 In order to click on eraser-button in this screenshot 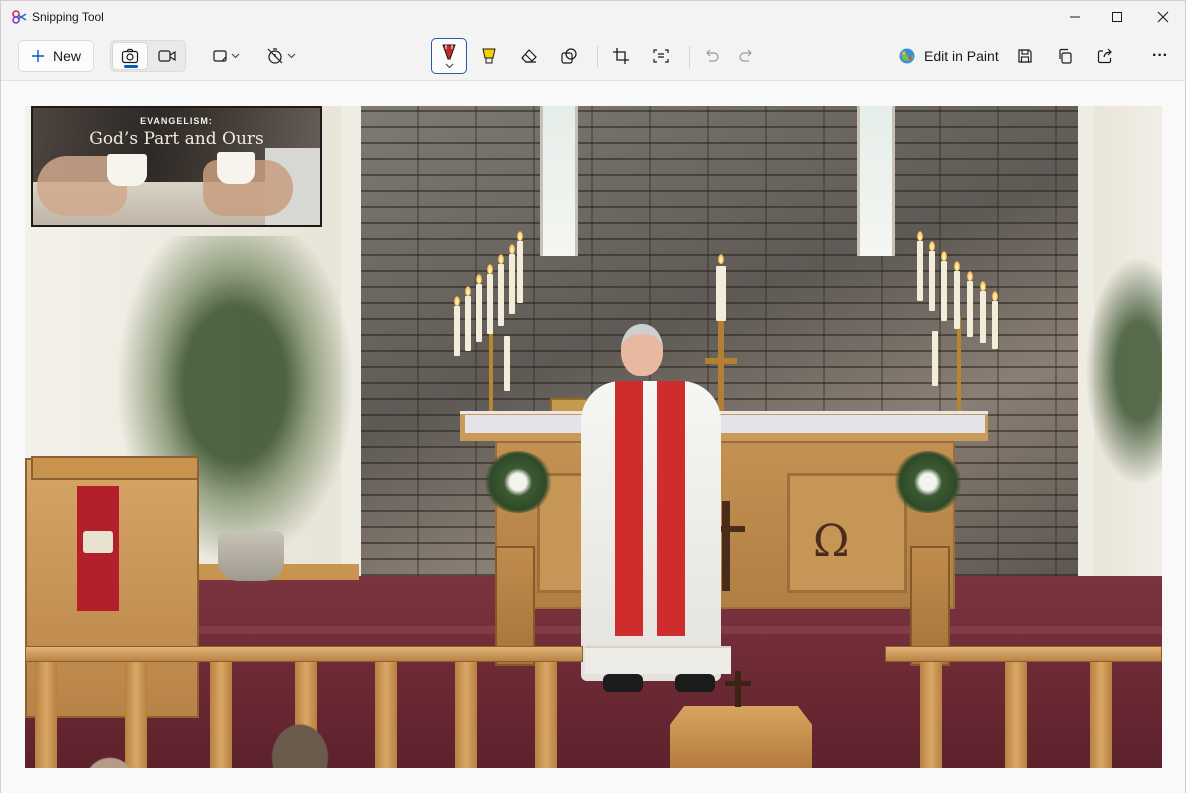, I will do `click(529, 56)`.